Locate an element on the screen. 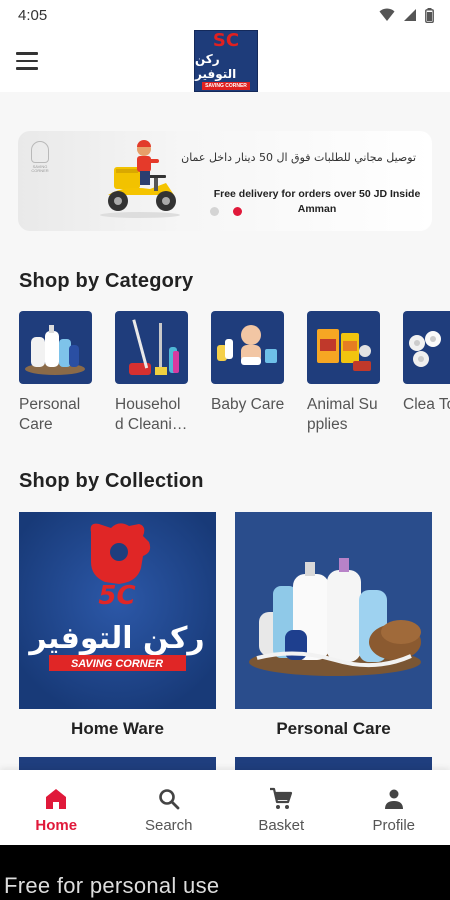 This screenshot has height=900, width=450. category-item: Clea Tow is located at coordinates (426, 363).